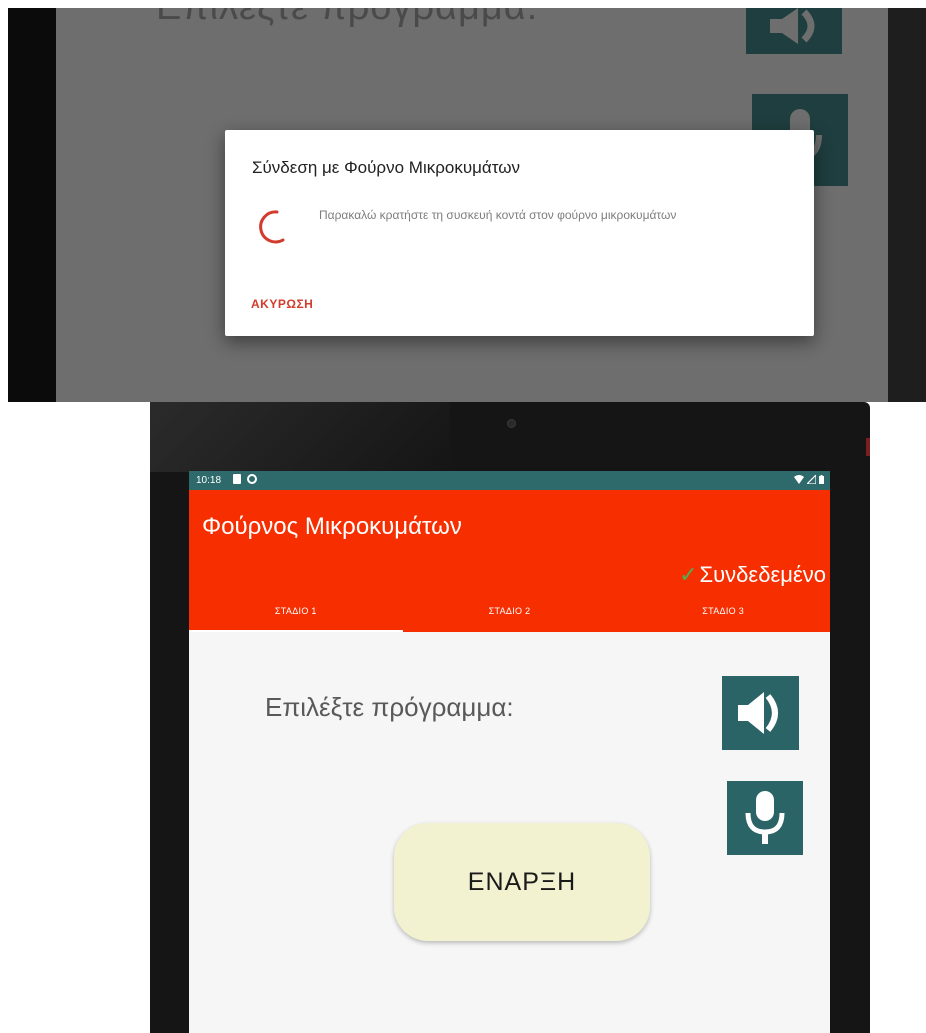 This screenshot has height=1033, width=926. What do you see at coordinates (907, 205) in the screenshot?
I see `device-bezel-right` at bounding box center [907, 205].